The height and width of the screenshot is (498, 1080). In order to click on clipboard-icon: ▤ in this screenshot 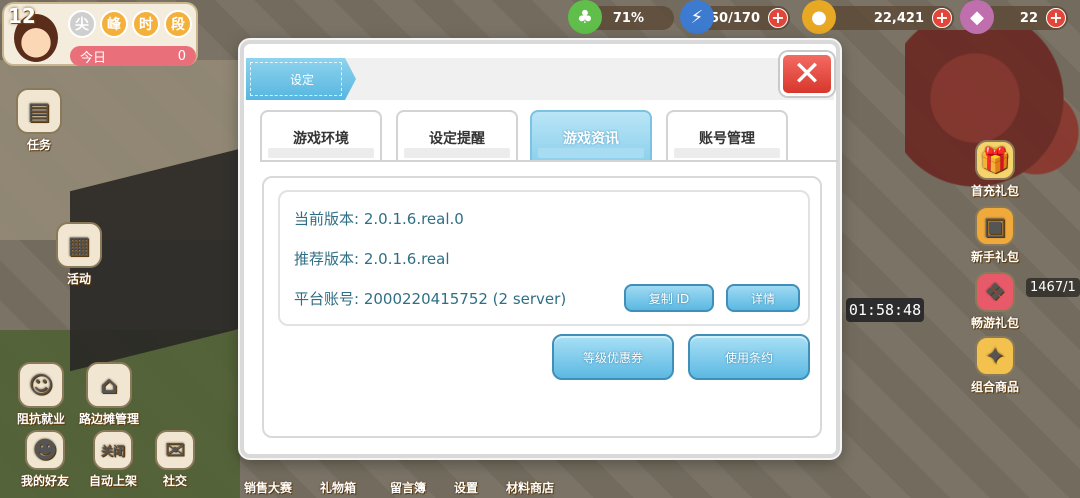, I will do `click(39, 111)`.